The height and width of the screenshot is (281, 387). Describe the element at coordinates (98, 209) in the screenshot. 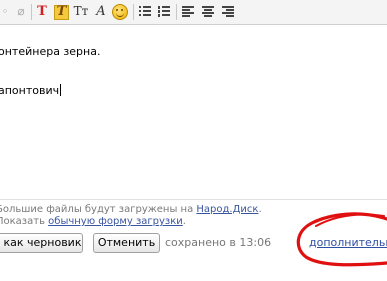

I see `upload-info-text: Большие файлы будут загружены на` at that location.